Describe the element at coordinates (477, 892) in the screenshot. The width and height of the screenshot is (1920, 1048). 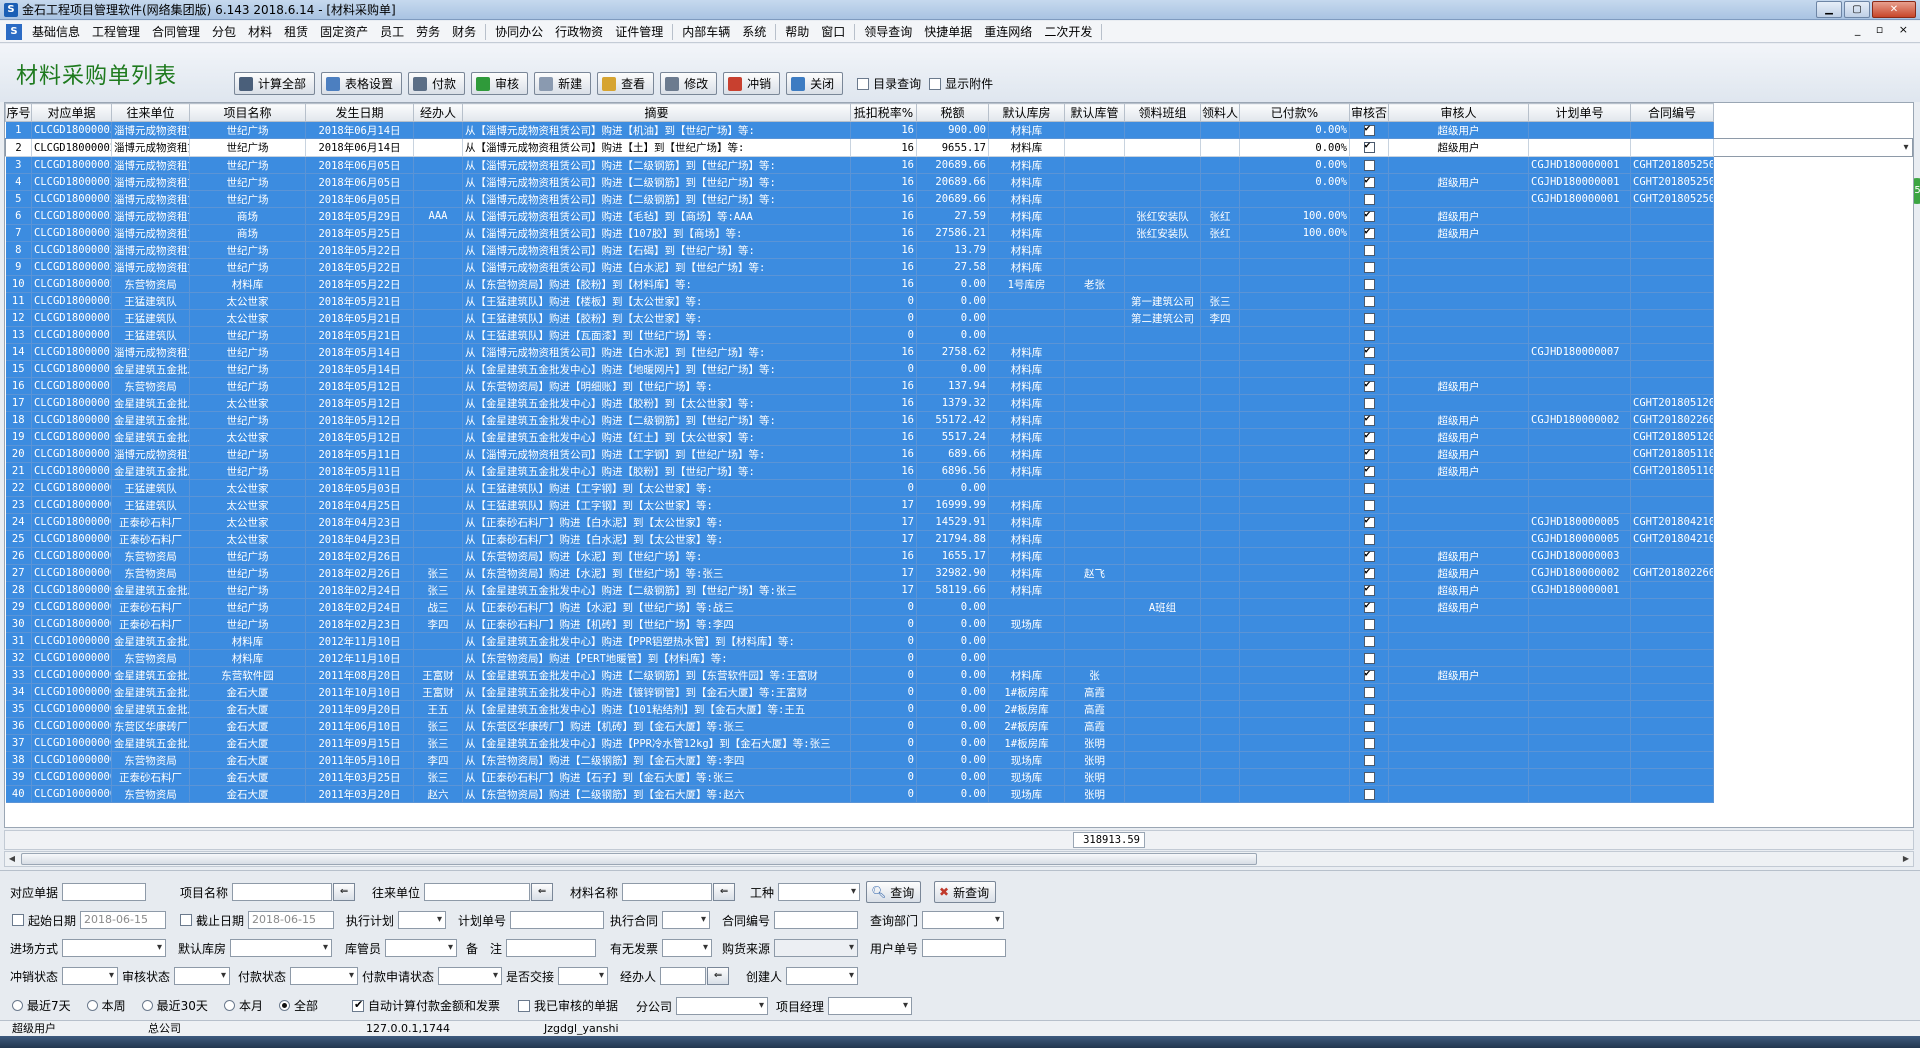
I see `partner-input` at that location.